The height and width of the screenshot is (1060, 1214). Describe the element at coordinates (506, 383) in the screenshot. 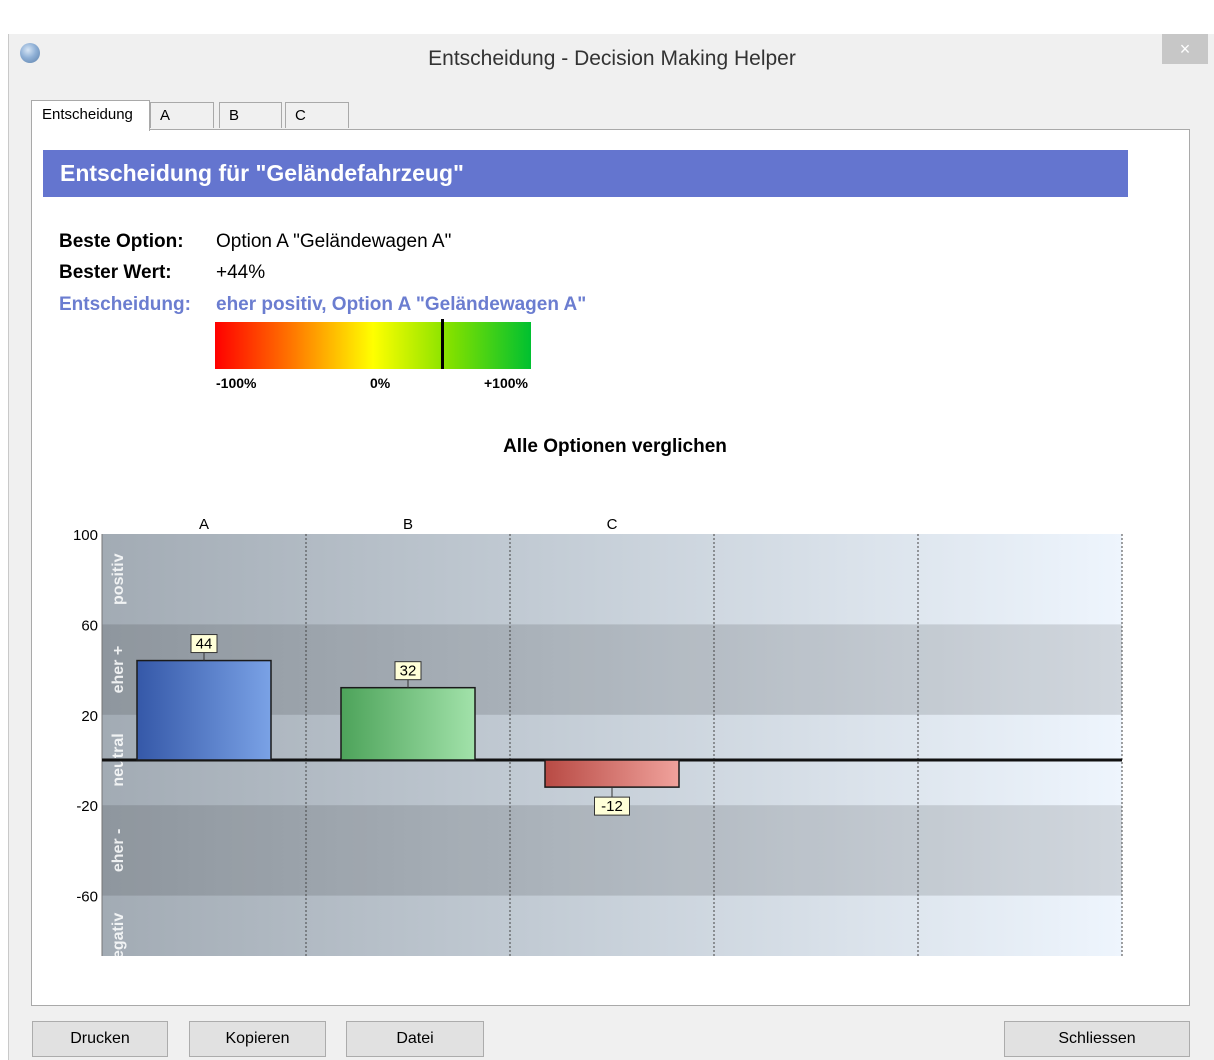

I see `gauge-max-label: +100%` at that location.